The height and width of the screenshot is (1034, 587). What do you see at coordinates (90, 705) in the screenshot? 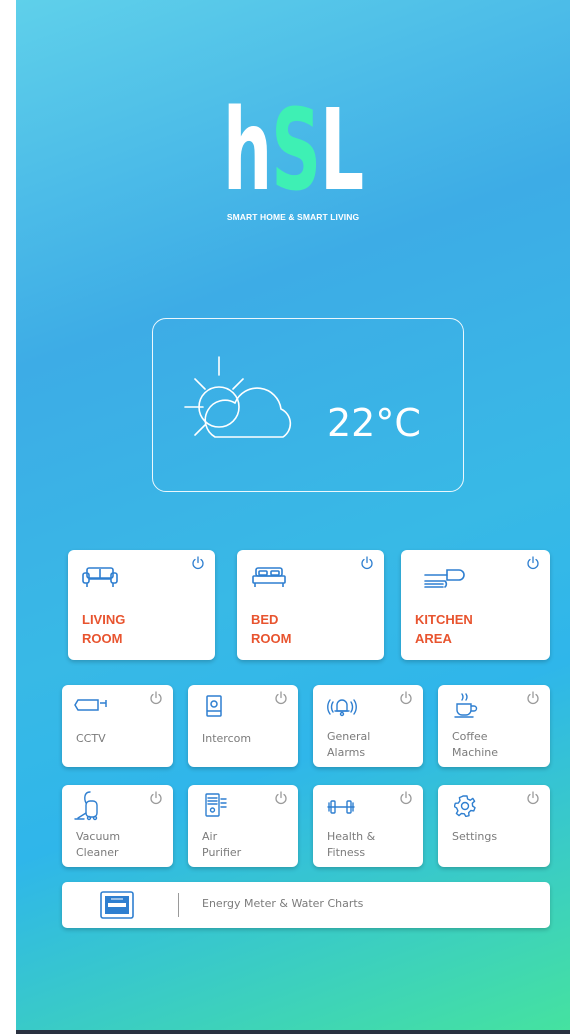
I see `cctv-camera-icon` at bounding box center [90, 705].